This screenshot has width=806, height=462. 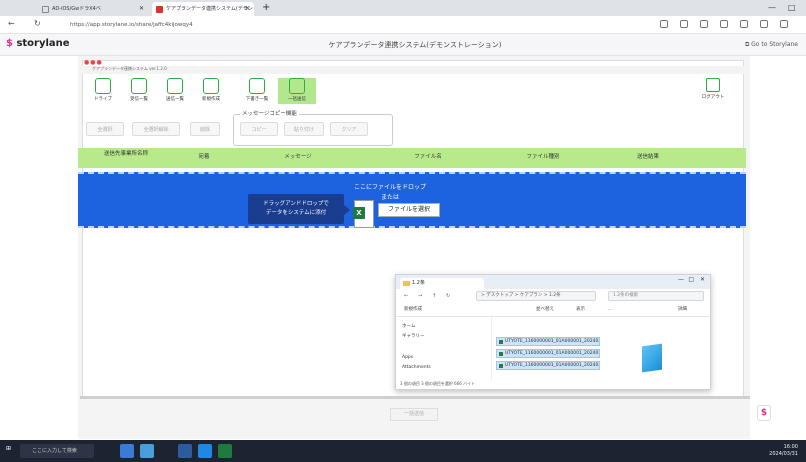 I want to click on sidebar-item-apps: Apps, so click(x=407, y=357).